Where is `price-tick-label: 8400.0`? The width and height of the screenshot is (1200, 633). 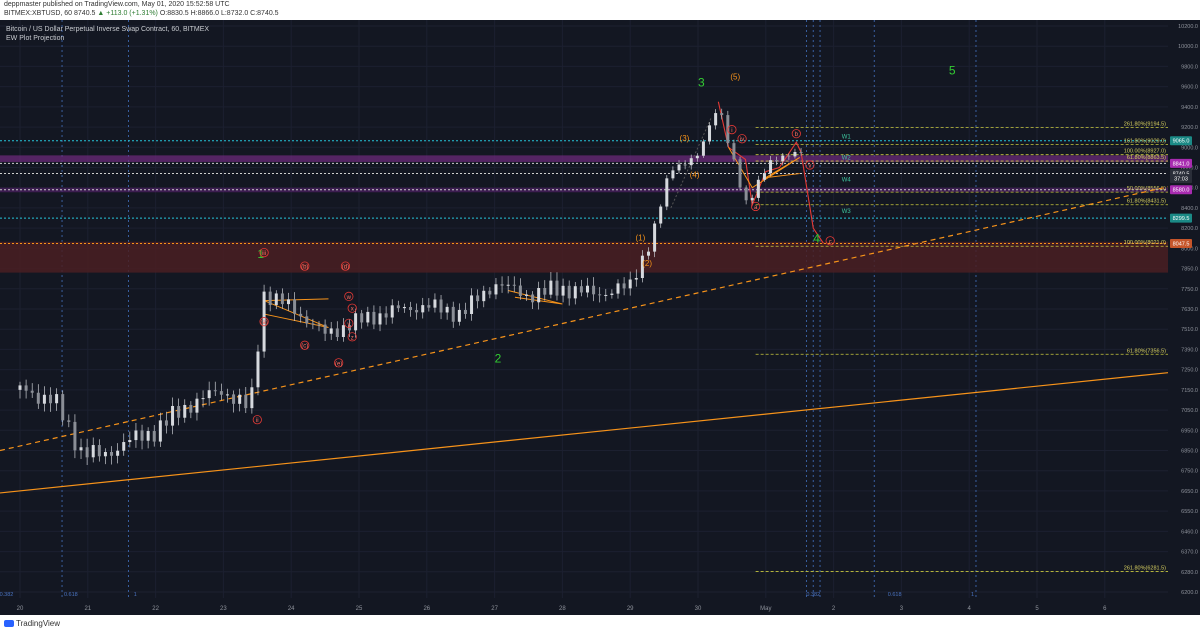 price-tick-label: 8400.0 is located at coordinates (1189, 209).